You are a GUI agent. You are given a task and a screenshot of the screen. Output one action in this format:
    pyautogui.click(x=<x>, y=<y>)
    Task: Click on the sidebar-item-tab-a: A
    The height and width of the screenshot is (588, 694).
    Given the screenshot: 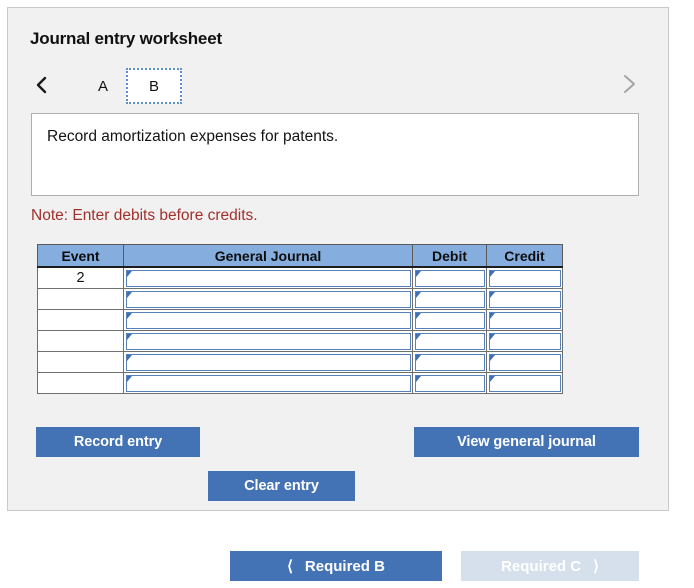 What is the action you would take?
    pyautogui.click(x=103, y=86)
    